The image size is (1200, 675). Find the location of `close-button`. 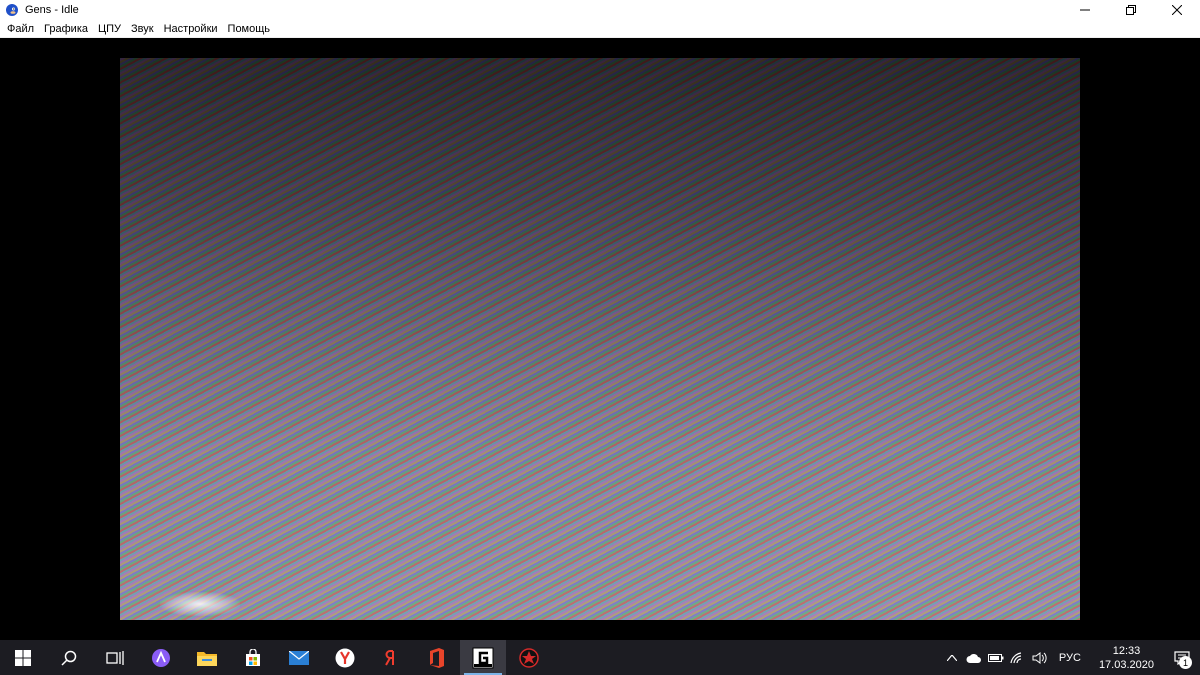

close-button is located at coordinates (1177, 10).